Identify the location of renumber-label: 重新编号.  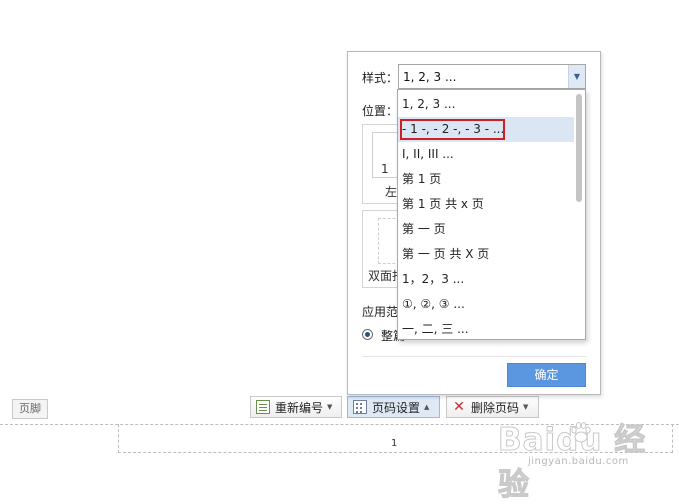
(299, 407).